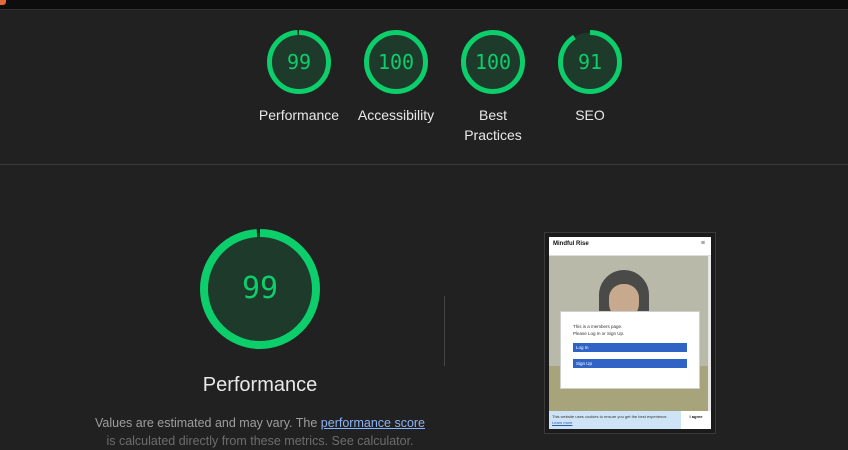  I want to click on preview-scrollbar, so click(709, 333).